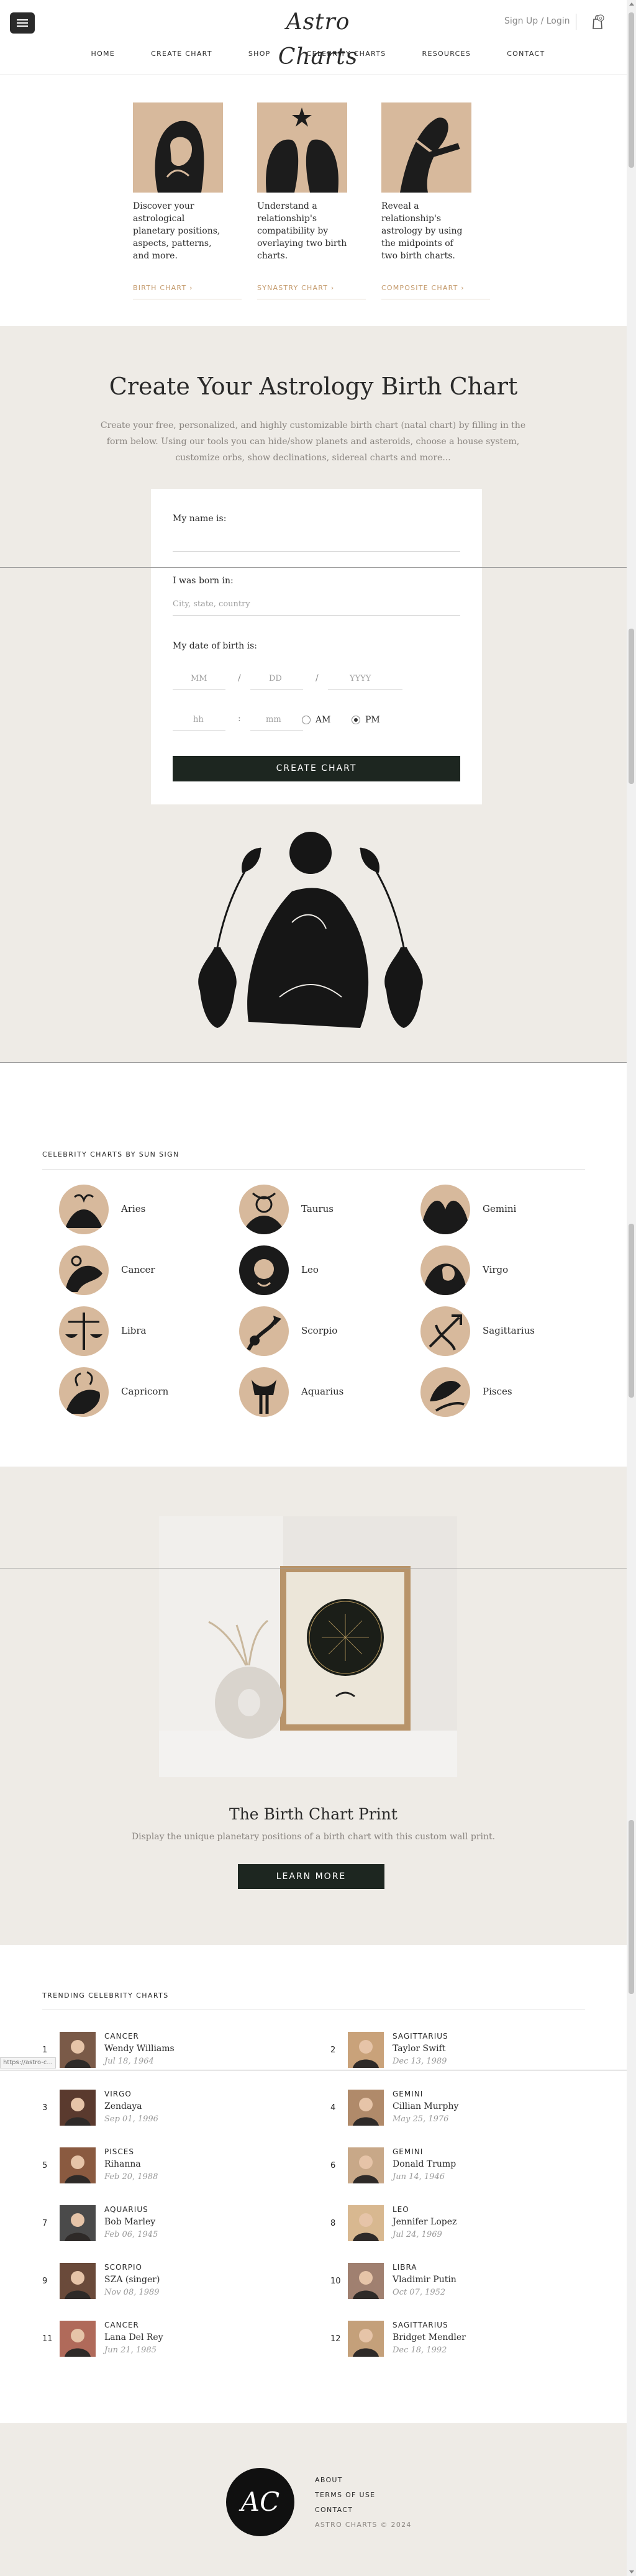  What do you see at coordinates (313, 1814) in the screenshot?
I see `print-title: The Birth Chart Print` at bounding box center [313, 1814].